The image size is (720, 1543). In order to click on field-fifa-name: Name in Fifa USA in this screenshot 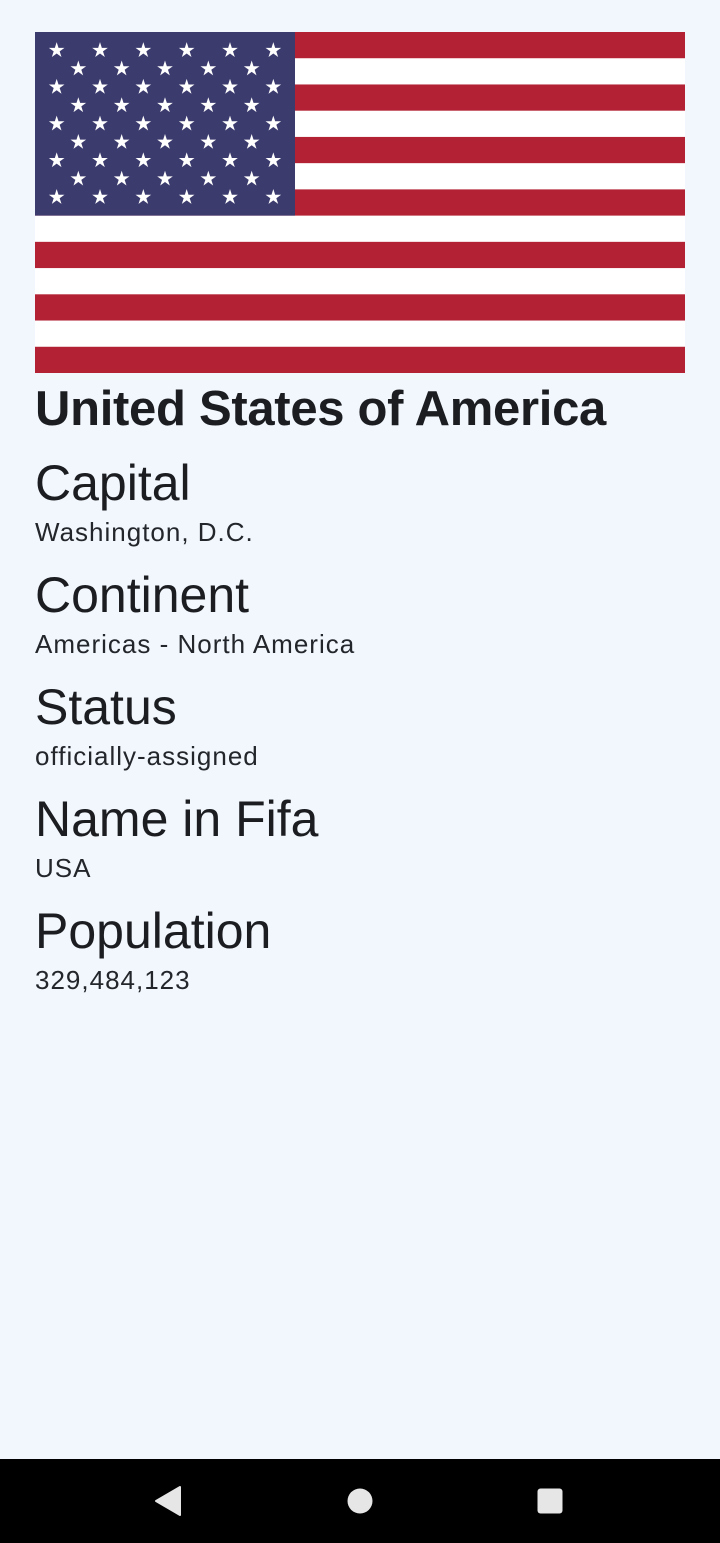, I will do `click(360, 836)`.